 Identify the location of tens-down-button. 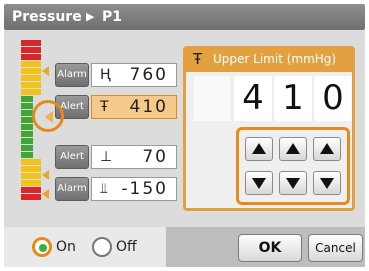
(293, 183).